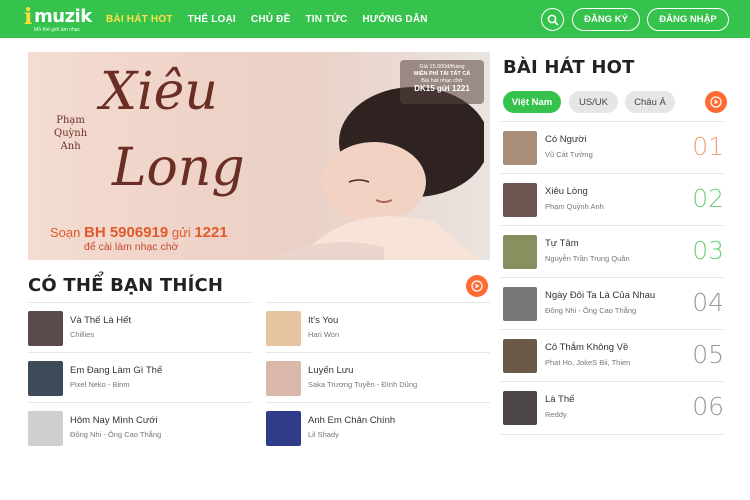 Image resolution: width=750 pixels, height=500 pixels. What do you see at coordinates (323, 434) in the screenshot?
I see `song-artist: Lil Shady` at bounding box center [323, 434].